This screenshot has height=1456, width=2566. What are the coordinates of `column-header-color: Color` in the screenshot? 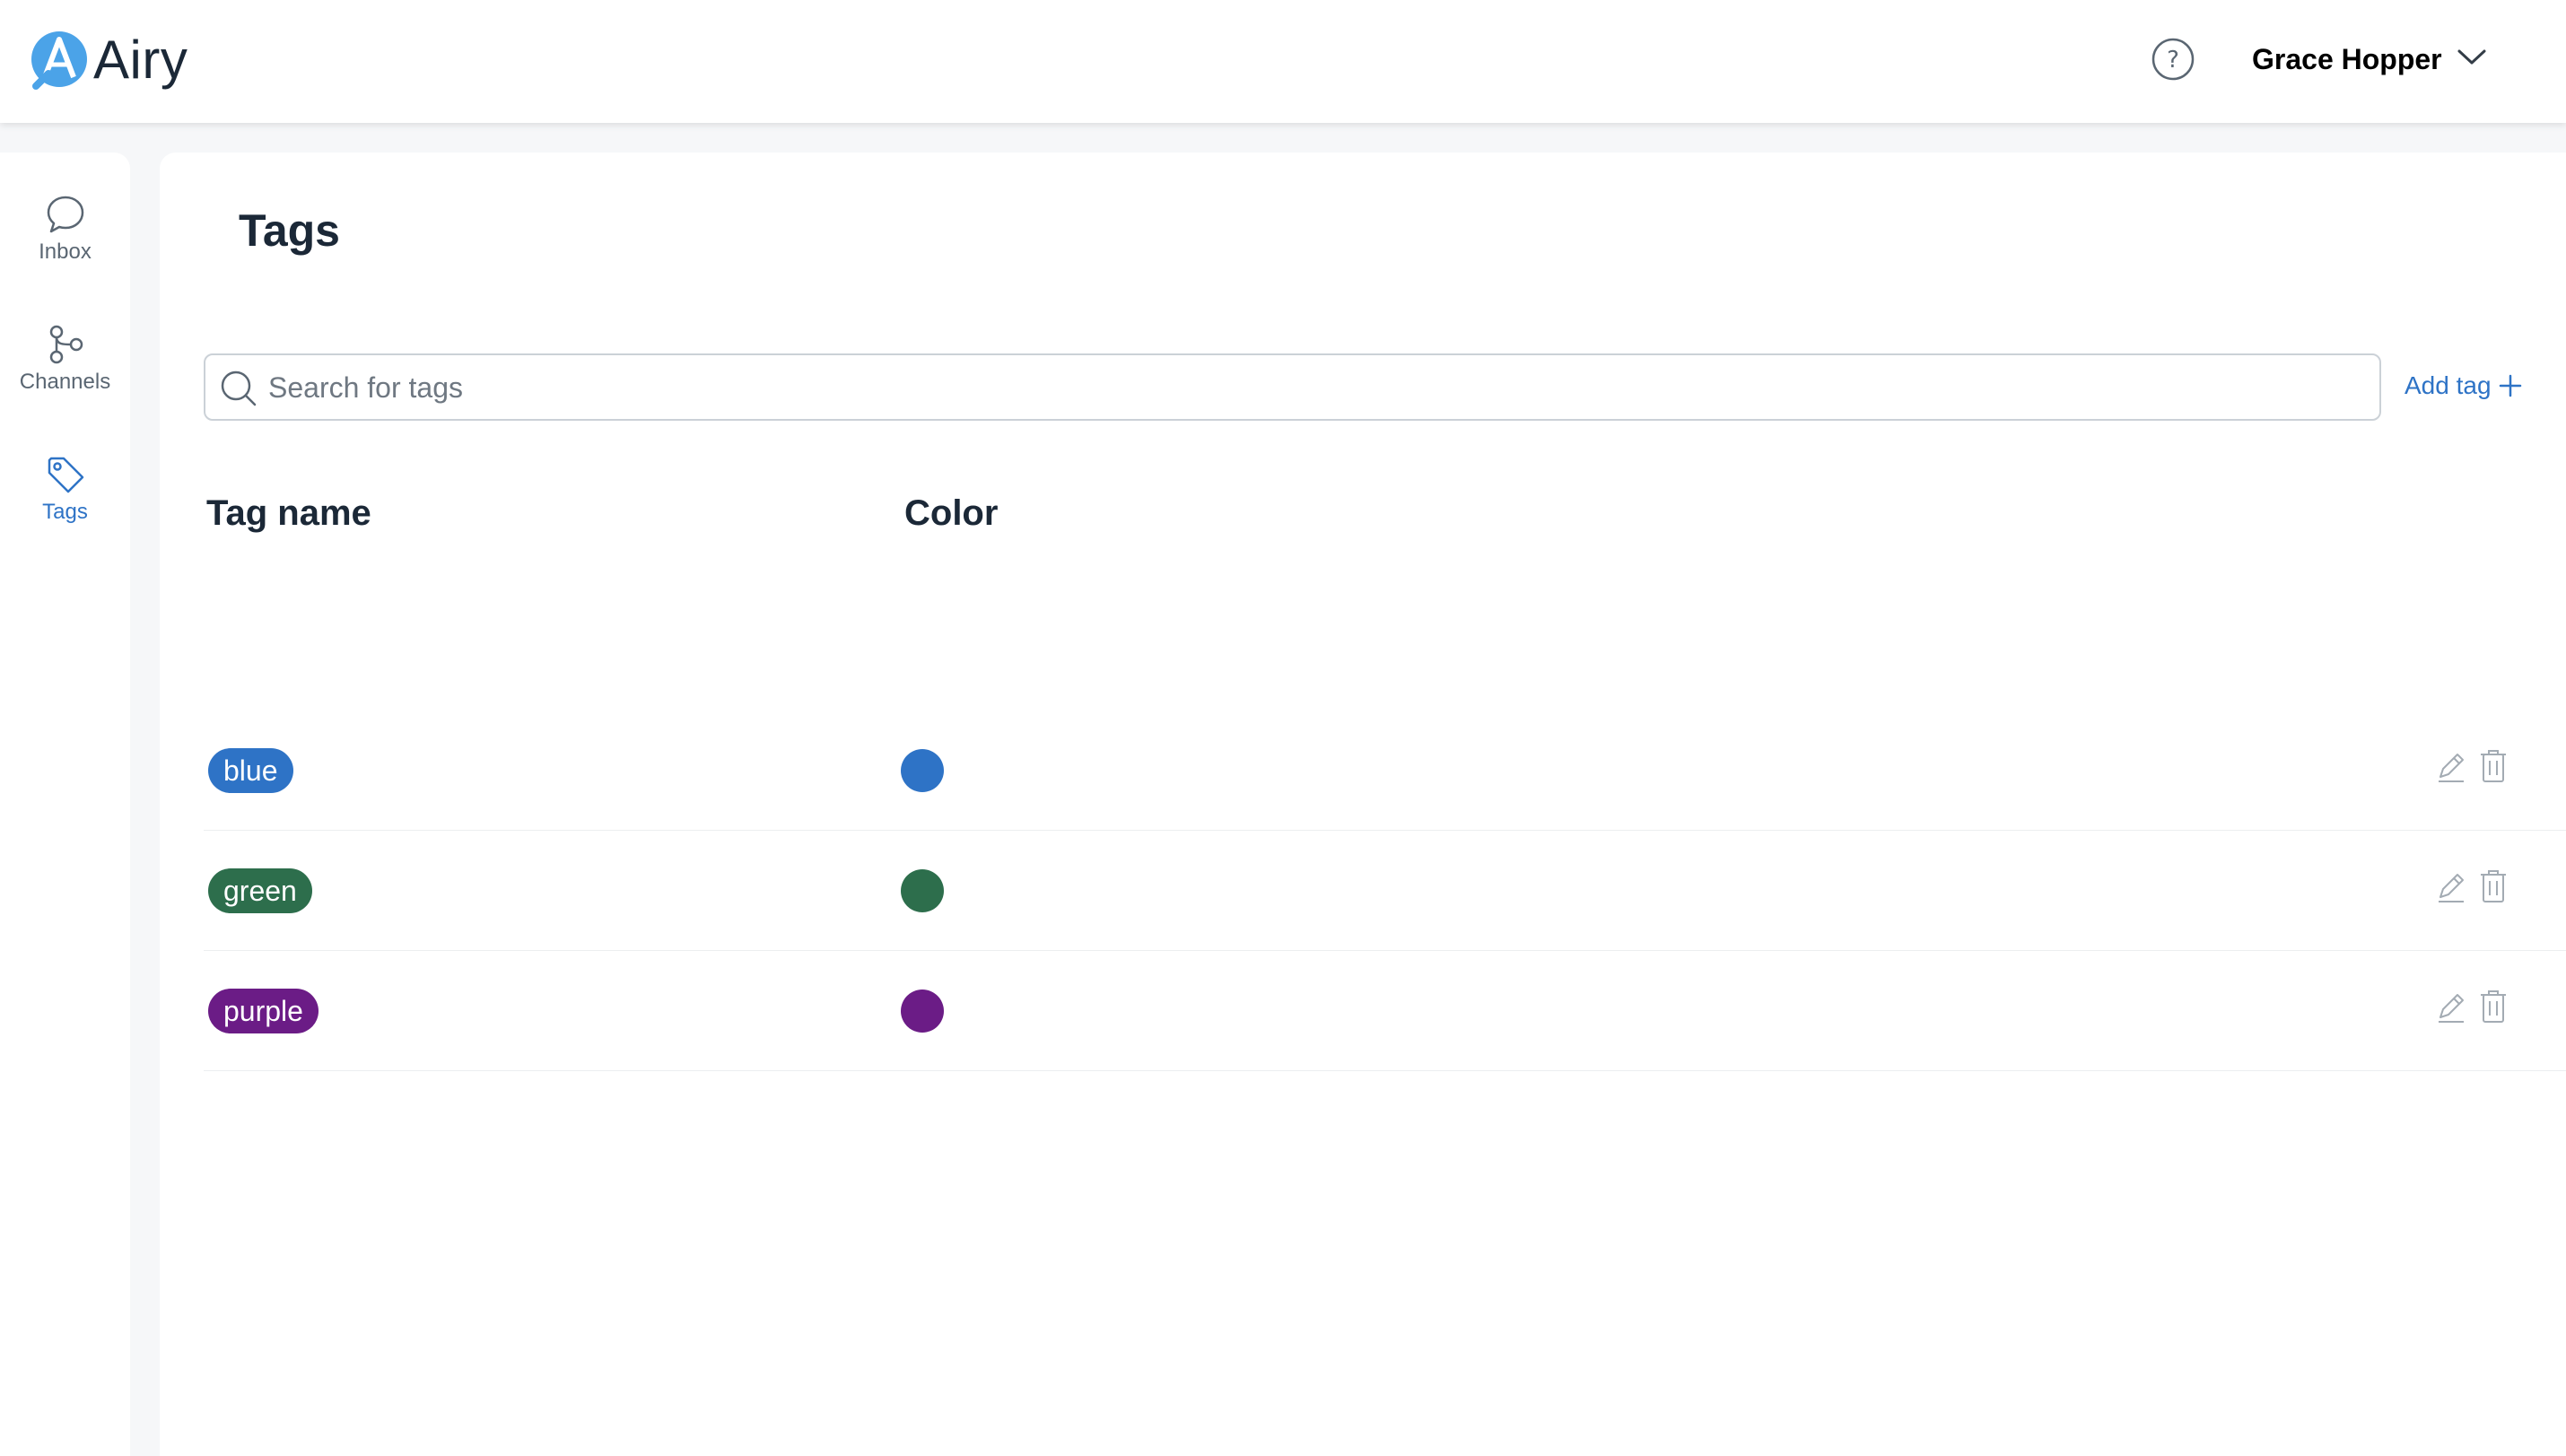 It's located at (951, 513).